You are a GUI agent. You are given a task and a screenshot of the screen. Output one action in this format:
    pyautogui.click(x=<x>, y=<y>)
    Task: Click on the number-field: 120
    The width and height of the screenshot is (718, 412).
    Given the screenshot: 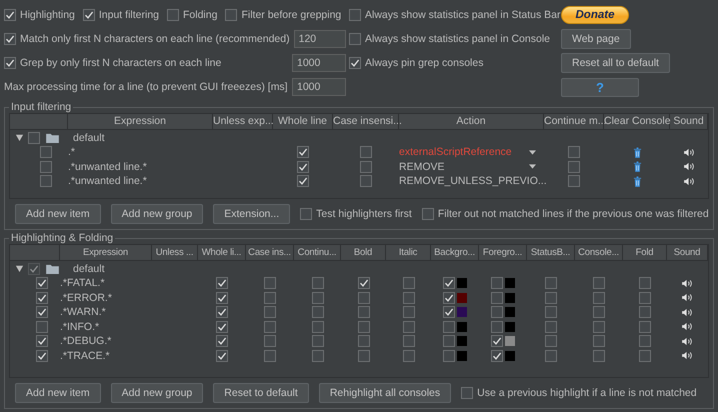 What is the action you would take?
    pyautogui.click(x=320, y=39)
    